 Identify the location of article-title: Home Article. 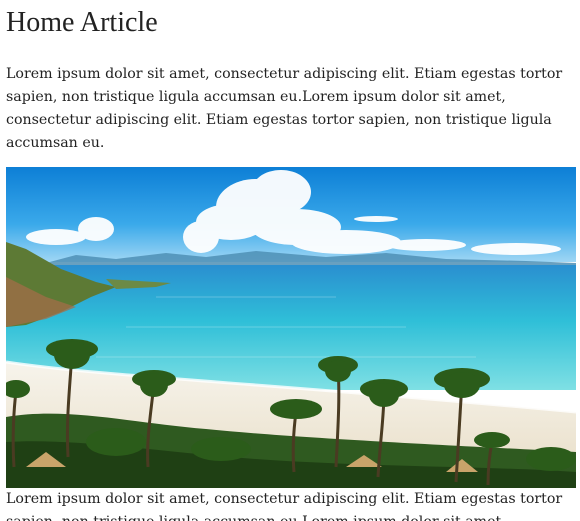
(82, 22).